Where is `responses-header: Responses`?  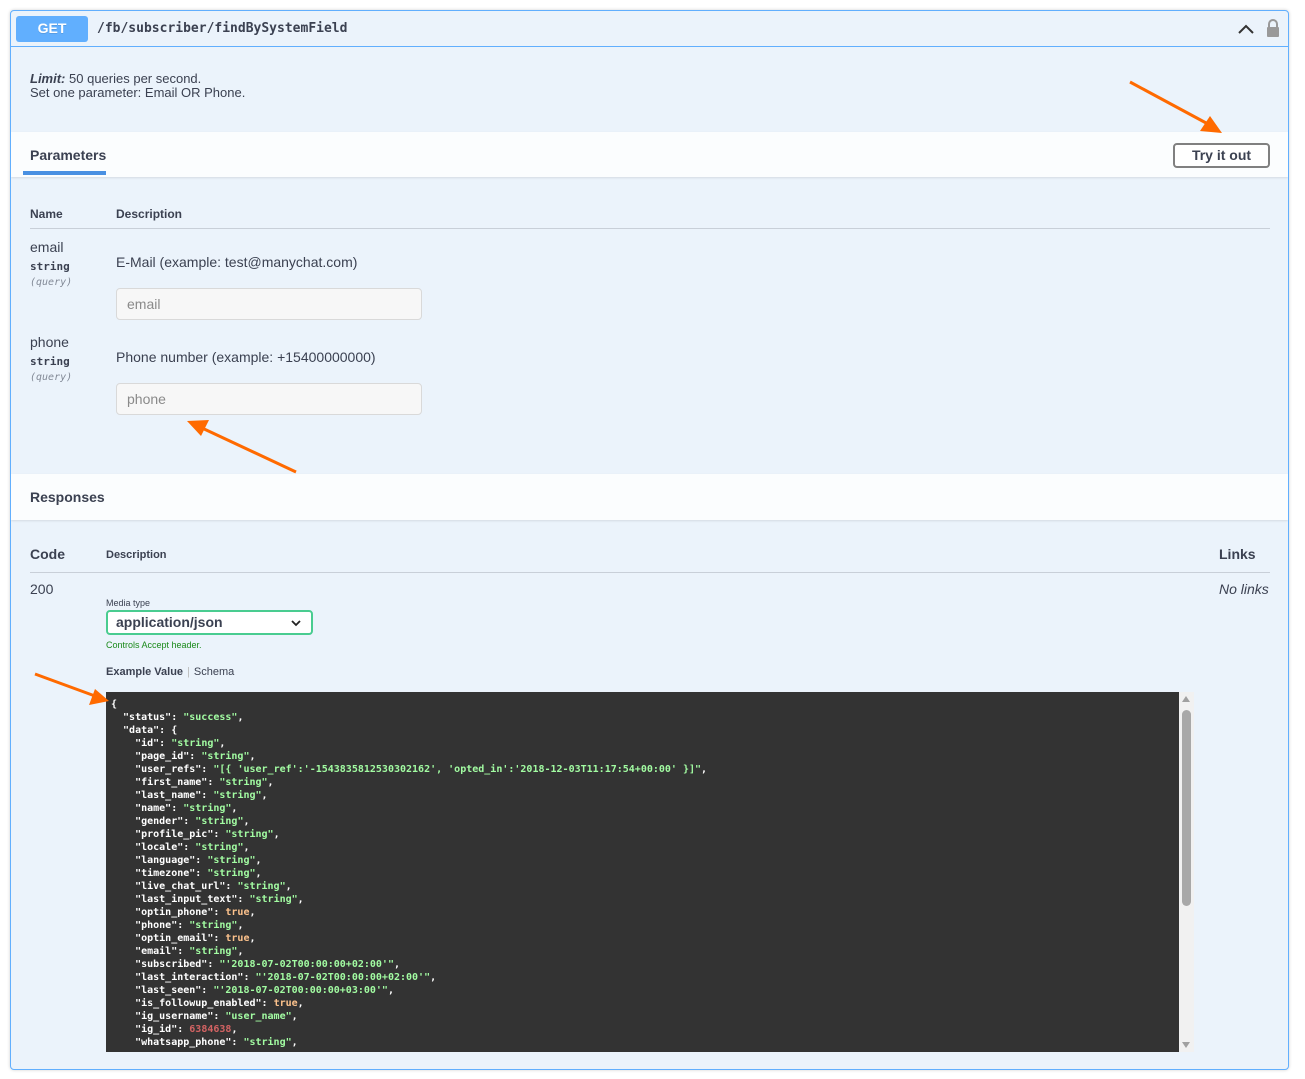 responses-header: Responses is located at coordinates (649, 497).